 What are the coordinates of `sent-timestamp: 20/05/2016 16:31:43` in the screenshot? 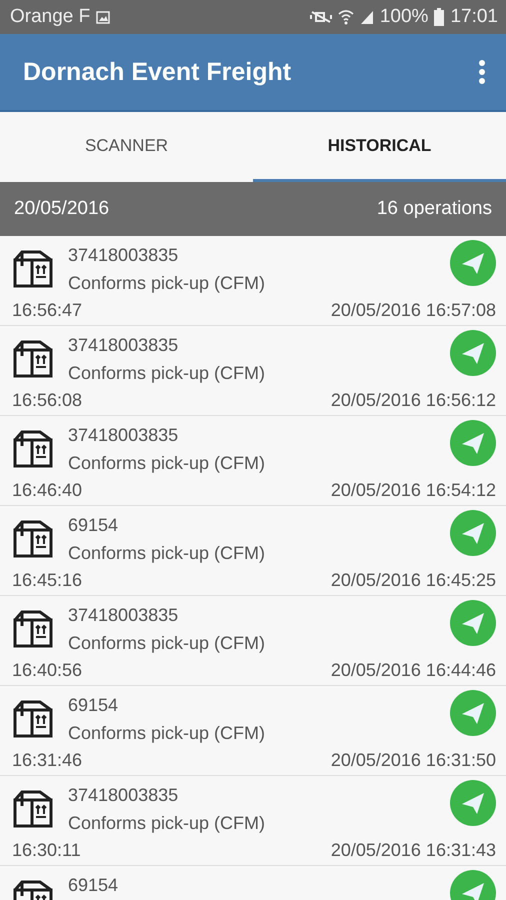 It's located at (413, 850).